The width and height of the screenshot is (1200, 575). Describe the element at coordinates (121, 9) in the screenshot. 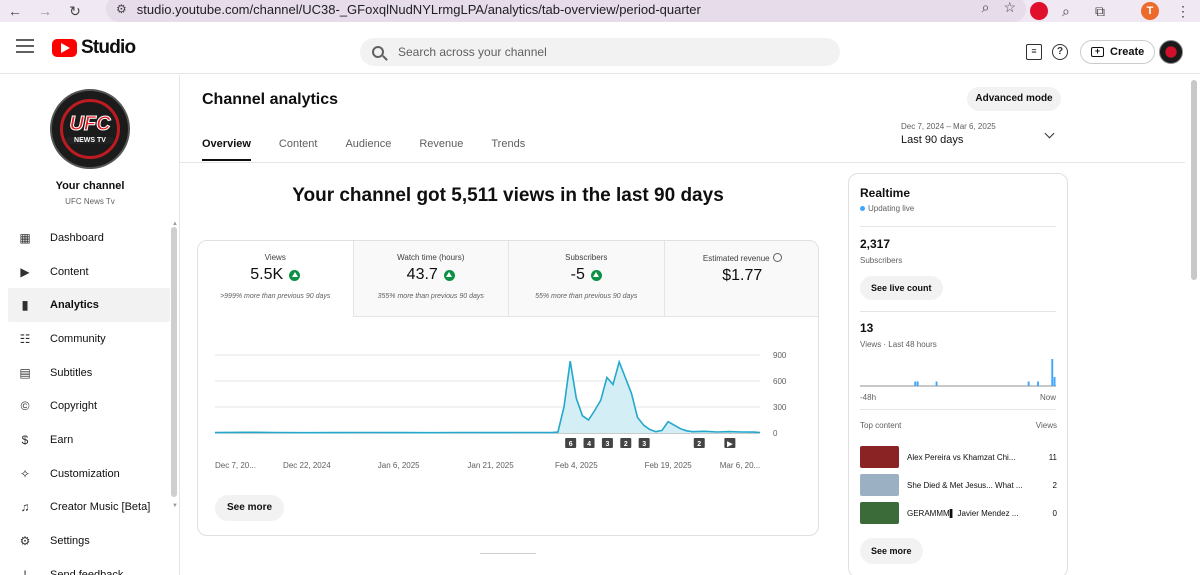

I see `site-info-icon: ⚙` at that location.